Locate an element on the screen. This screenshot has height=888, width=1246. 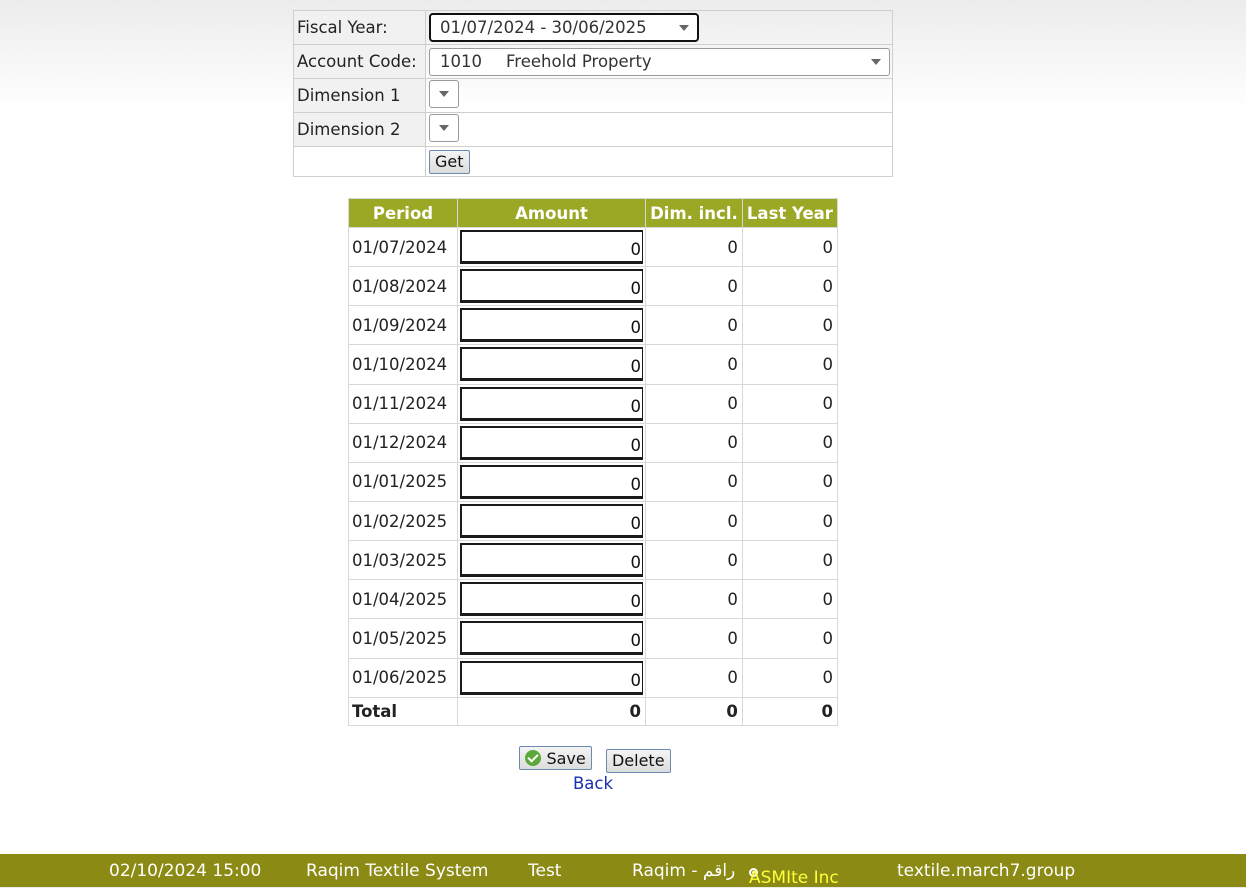
table-row: 01/09/2024 0 0 is located at coordinates (593, 325).